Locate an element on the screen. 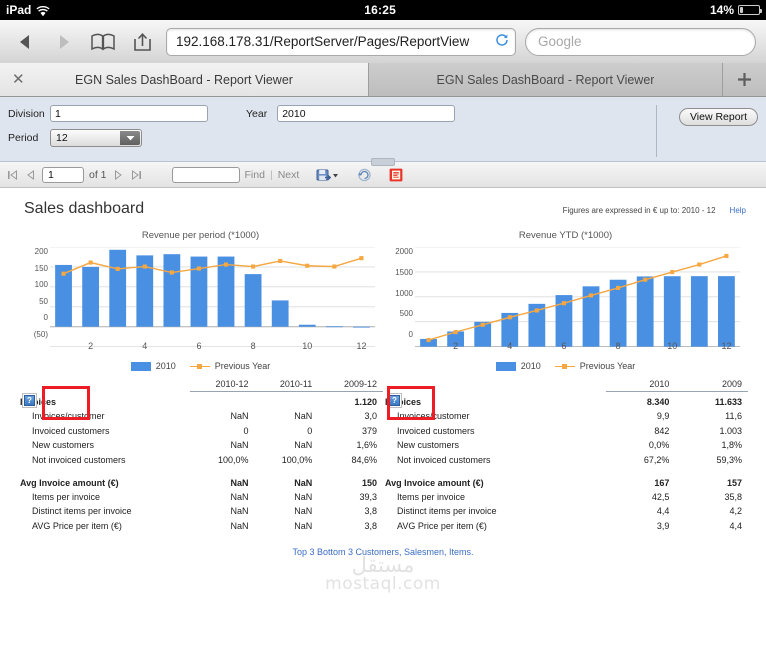 The image size is (766, 646). table-row: Invoices/customer 9,9 11,6 is located at coordinates (565, 416).